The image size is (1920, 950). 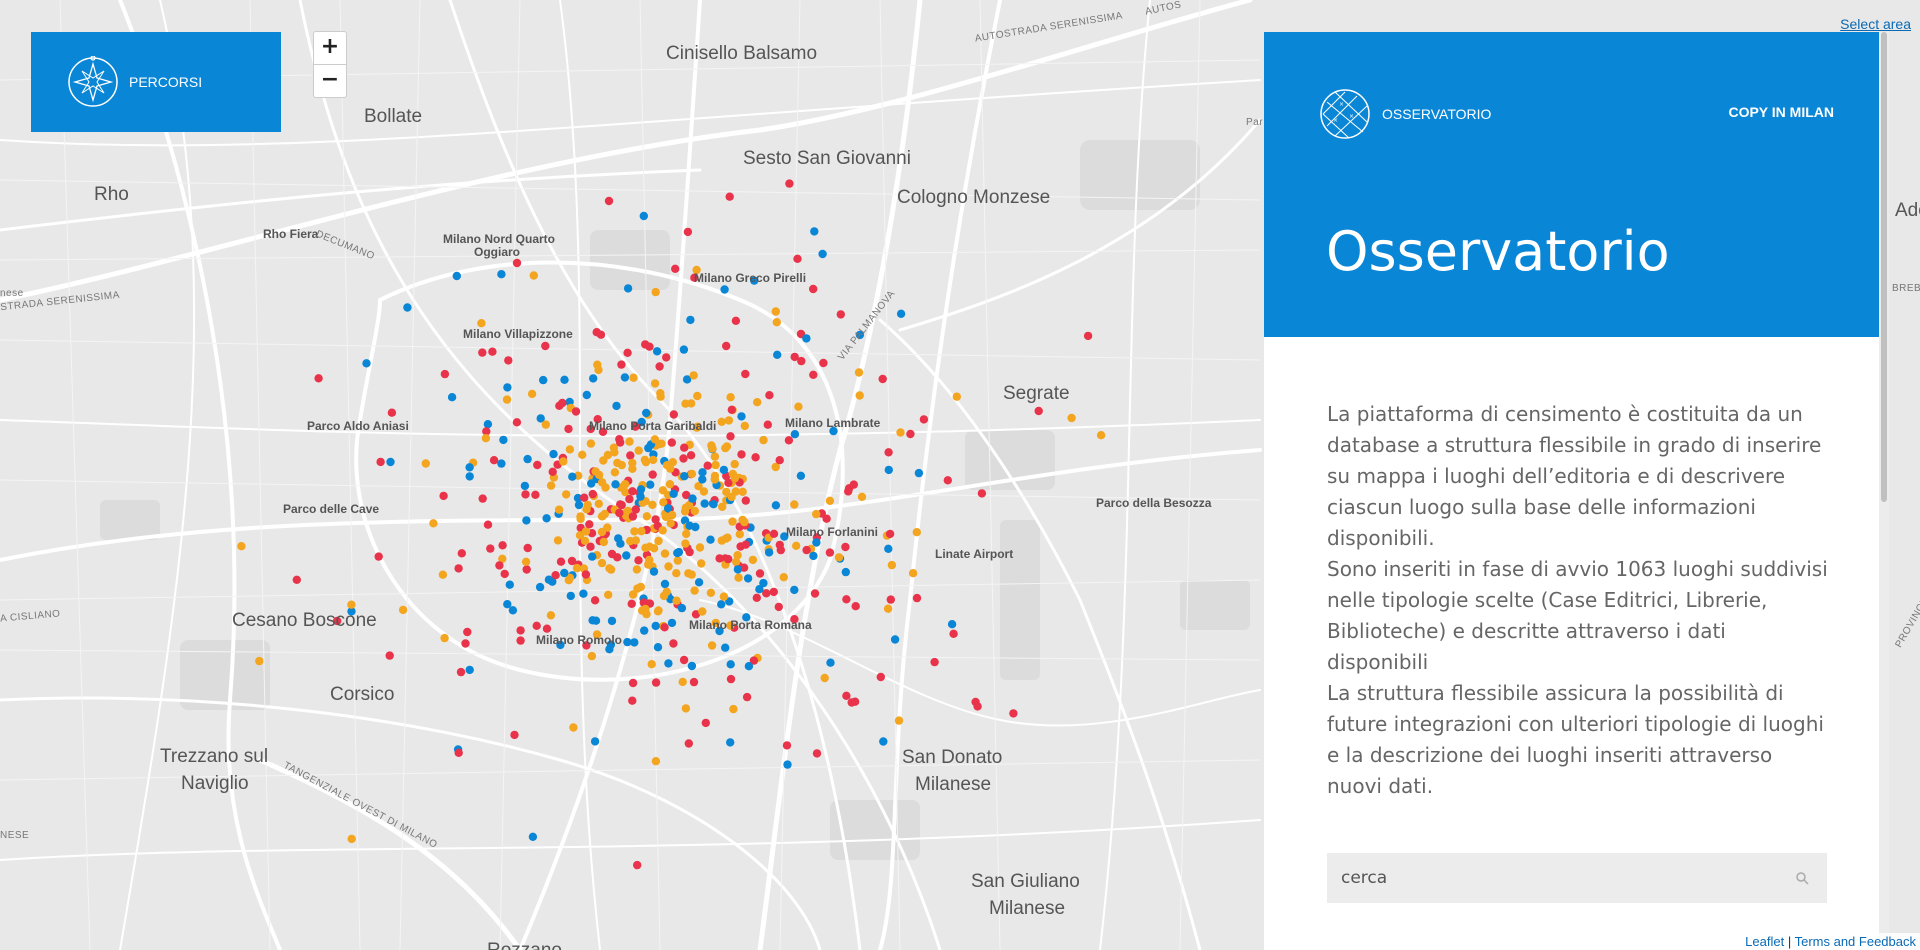 What do you see at coordinates (330, 48) in the screenshot?
I see `zoom-in-button: +` at bounding box center [330, 48].